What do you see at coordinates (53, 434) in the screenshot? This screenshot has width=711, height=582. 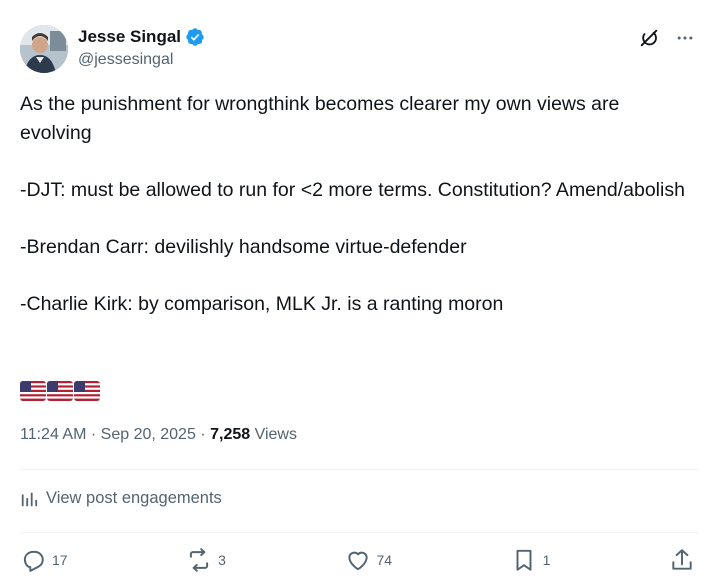 I see `tweet-time: 11:24 AM` at bounding box center [53, 434].